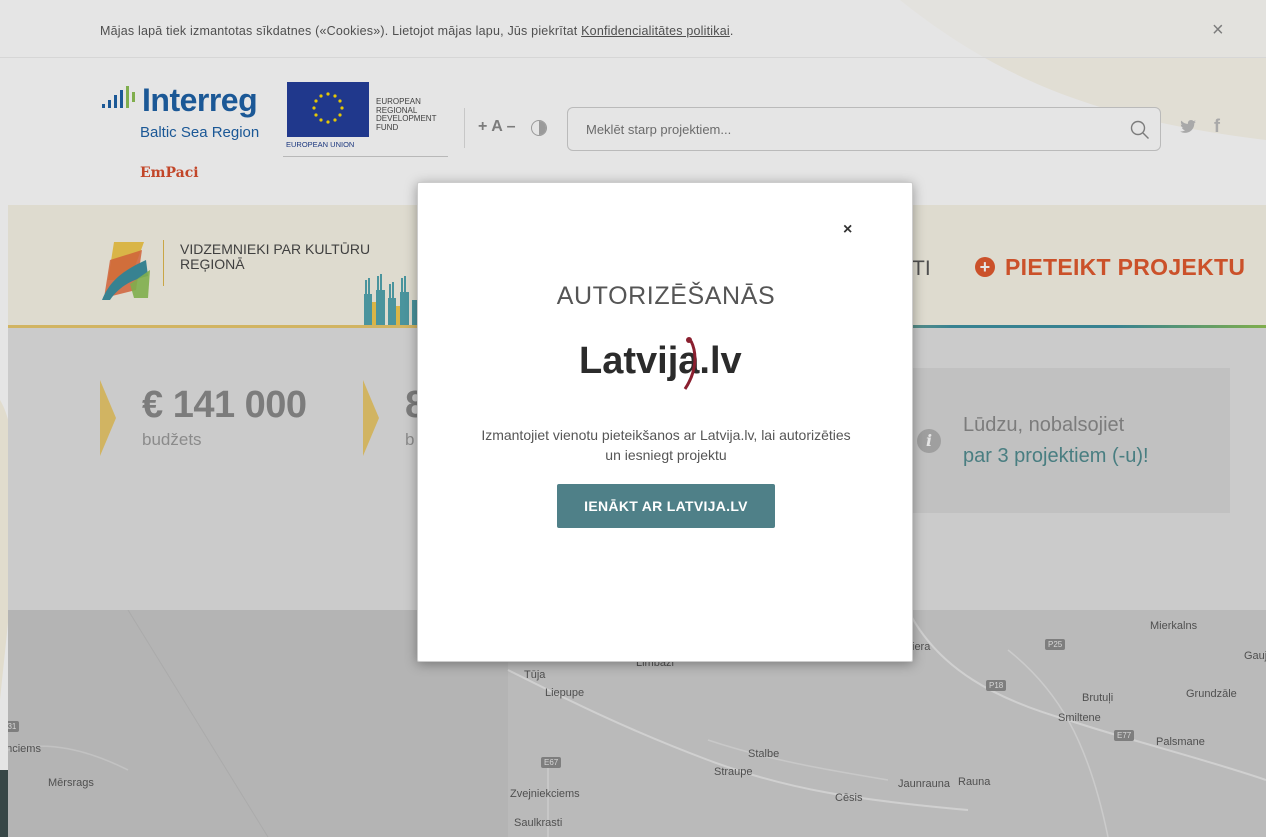  What do you see at coordinates (847, 230) in the screenshot?
I see `close-icon: ×` at bounding box center [847, 230].